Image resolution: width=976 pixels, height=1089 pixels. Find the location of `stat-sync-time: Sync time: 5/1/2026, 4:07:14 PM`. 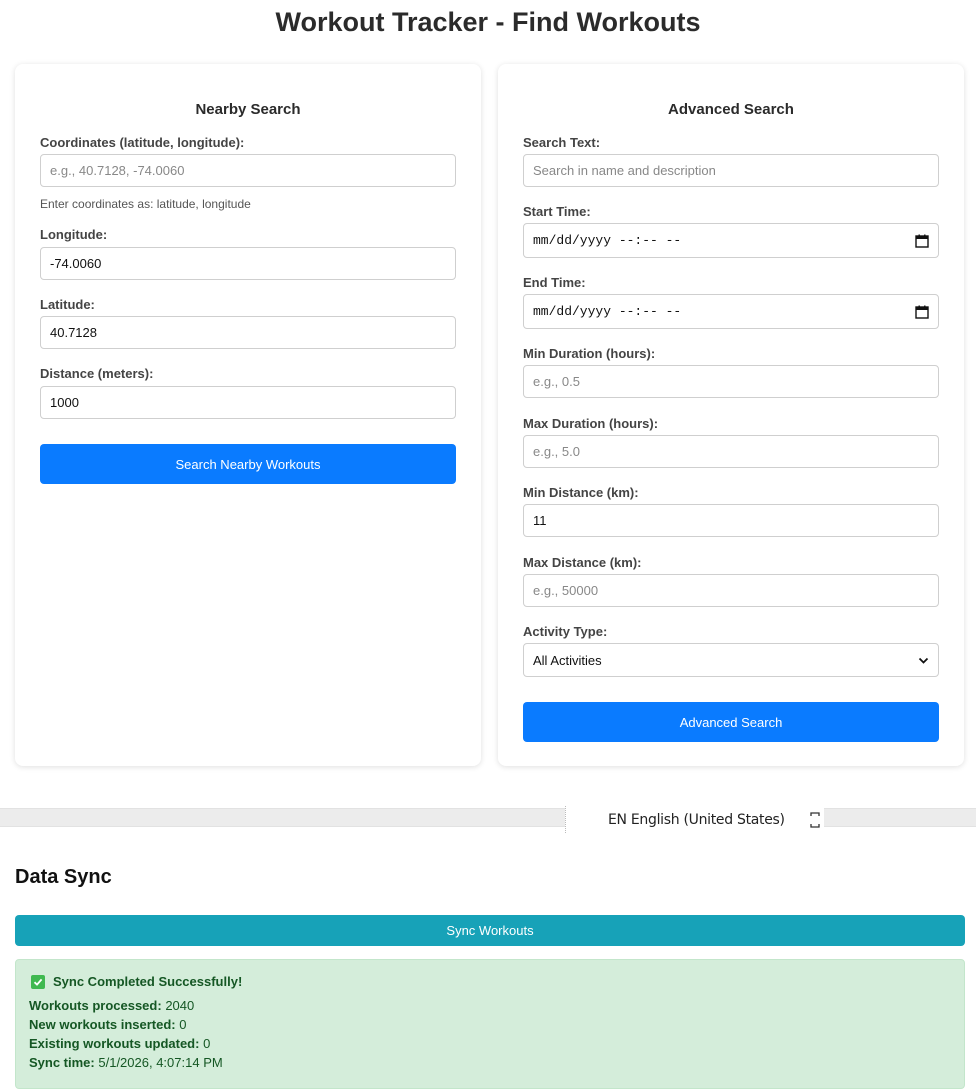

stat-sync-time: Sync time: 5/1/2026, 4:07:14 PM is located at coordinates (126, 1062).